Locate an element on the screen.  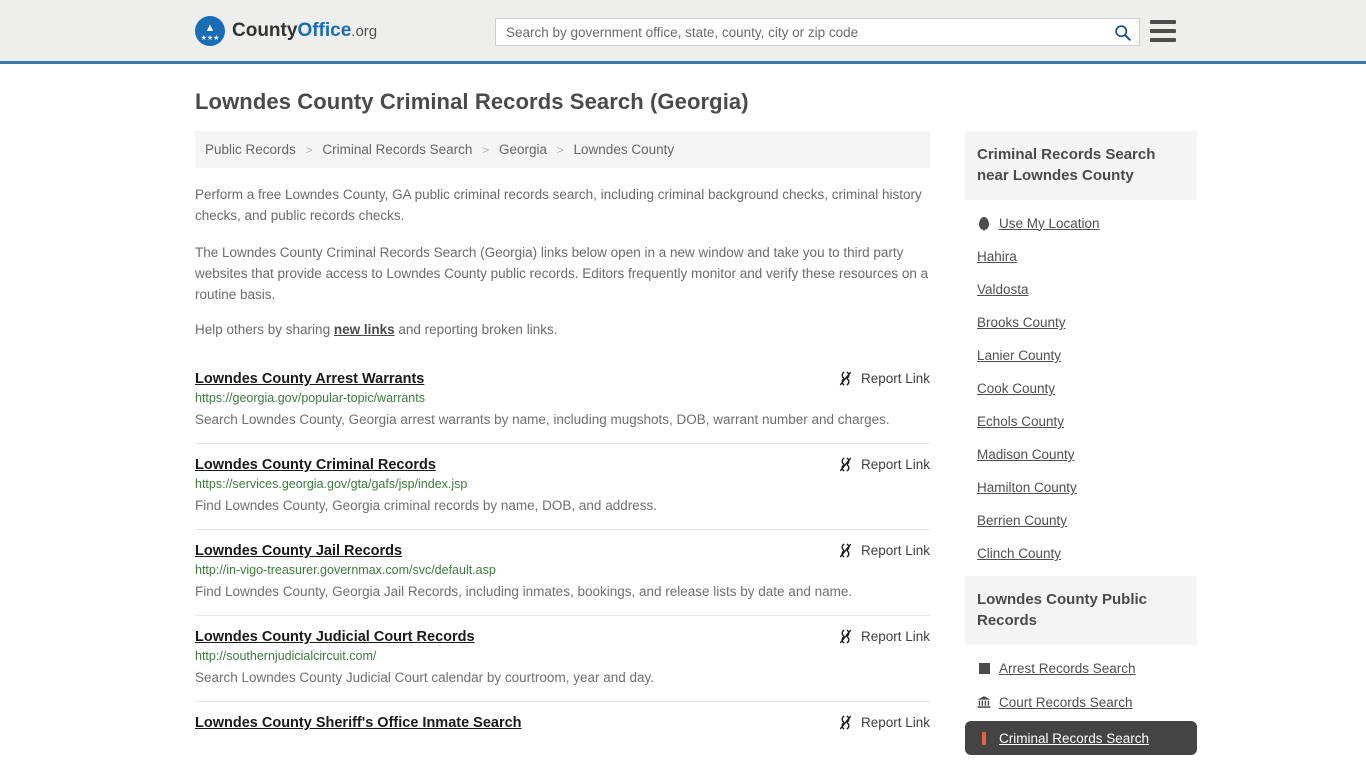
sidebar-link-label: Madison County is located at coordinates (1026, 454).